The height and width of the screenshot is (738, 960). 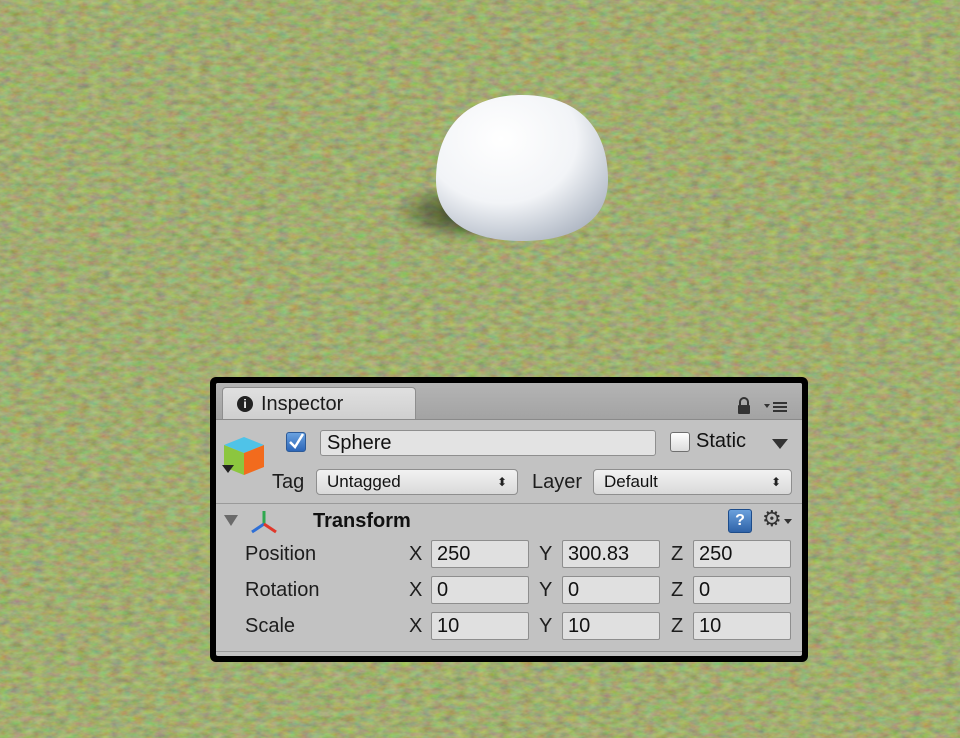 What do you see at coordinates (545, 590) in the screenshot?
I see `rotation-y-label: Y` at bounding box center [545, 590].